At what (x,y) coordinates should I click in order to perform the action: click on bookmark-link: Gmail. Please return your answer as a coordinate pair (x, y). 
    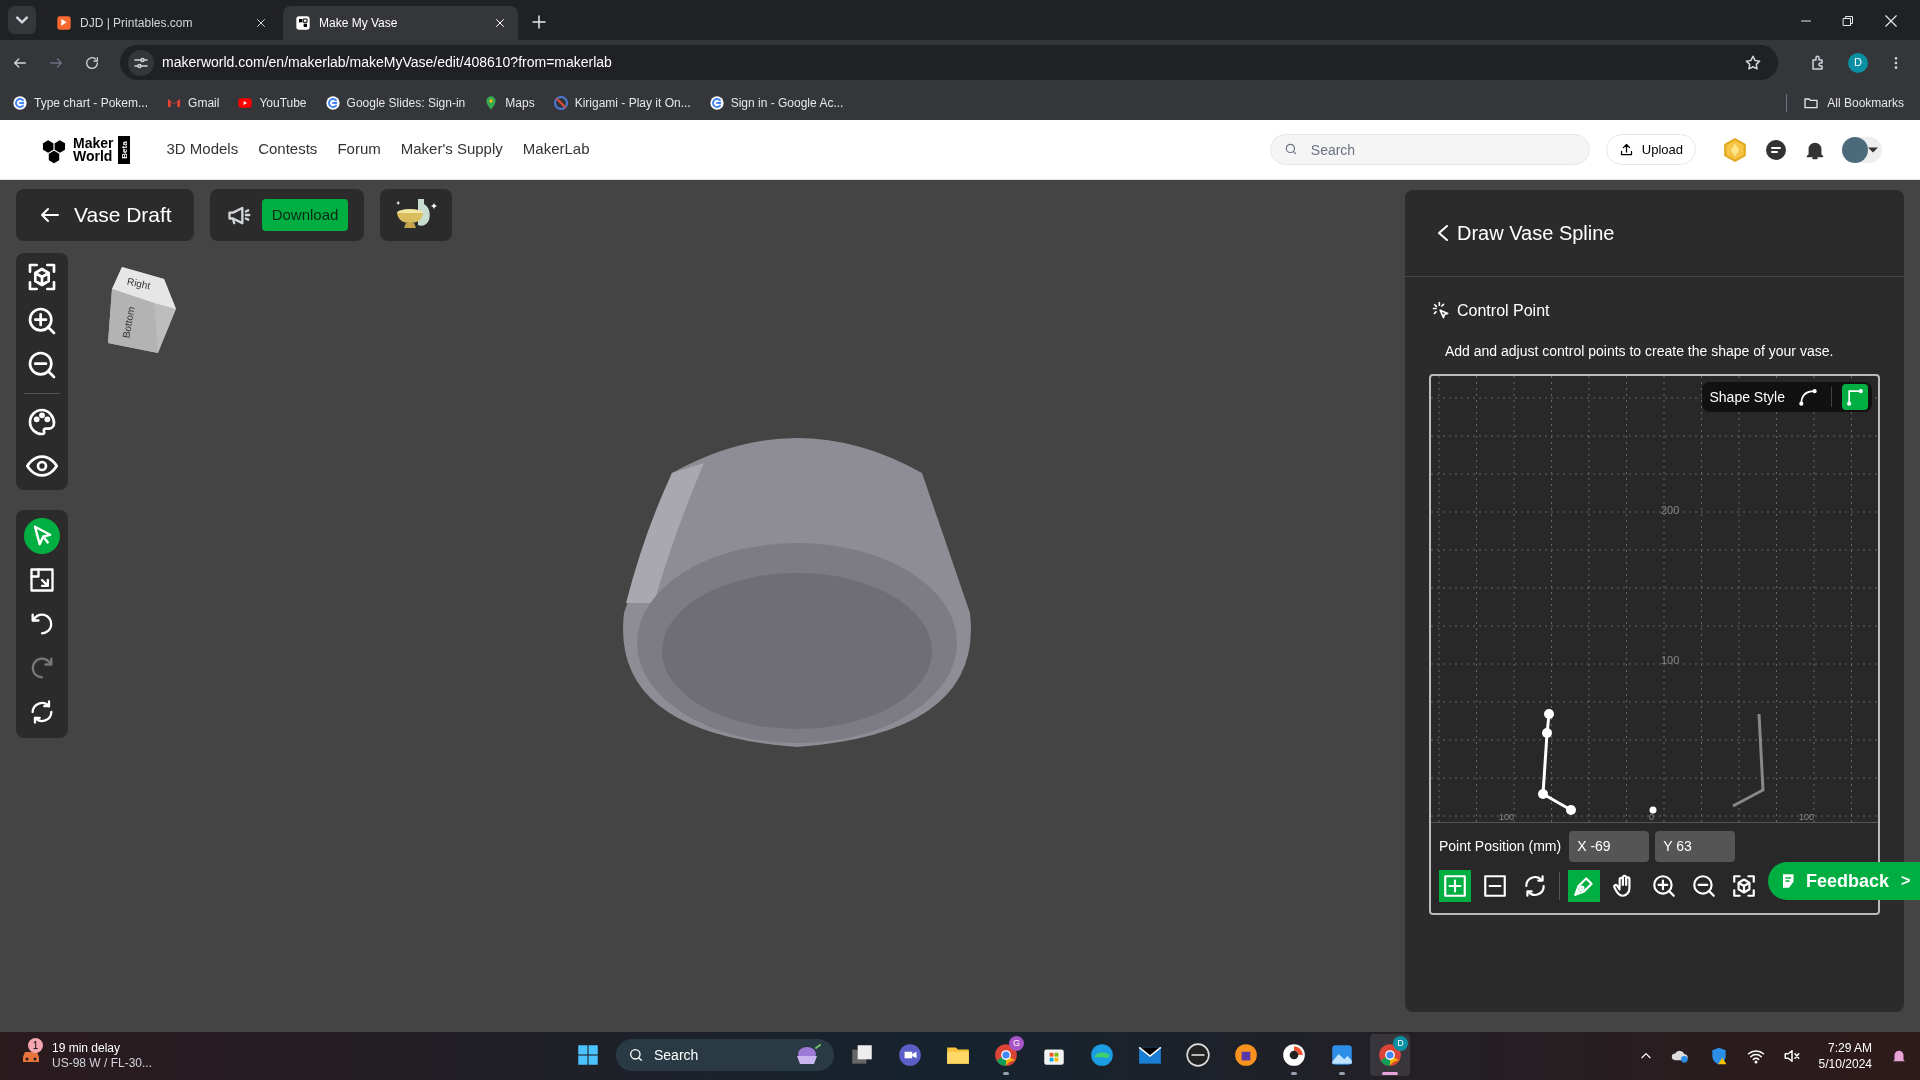
    Looking at the image, I should click on (193, 102).